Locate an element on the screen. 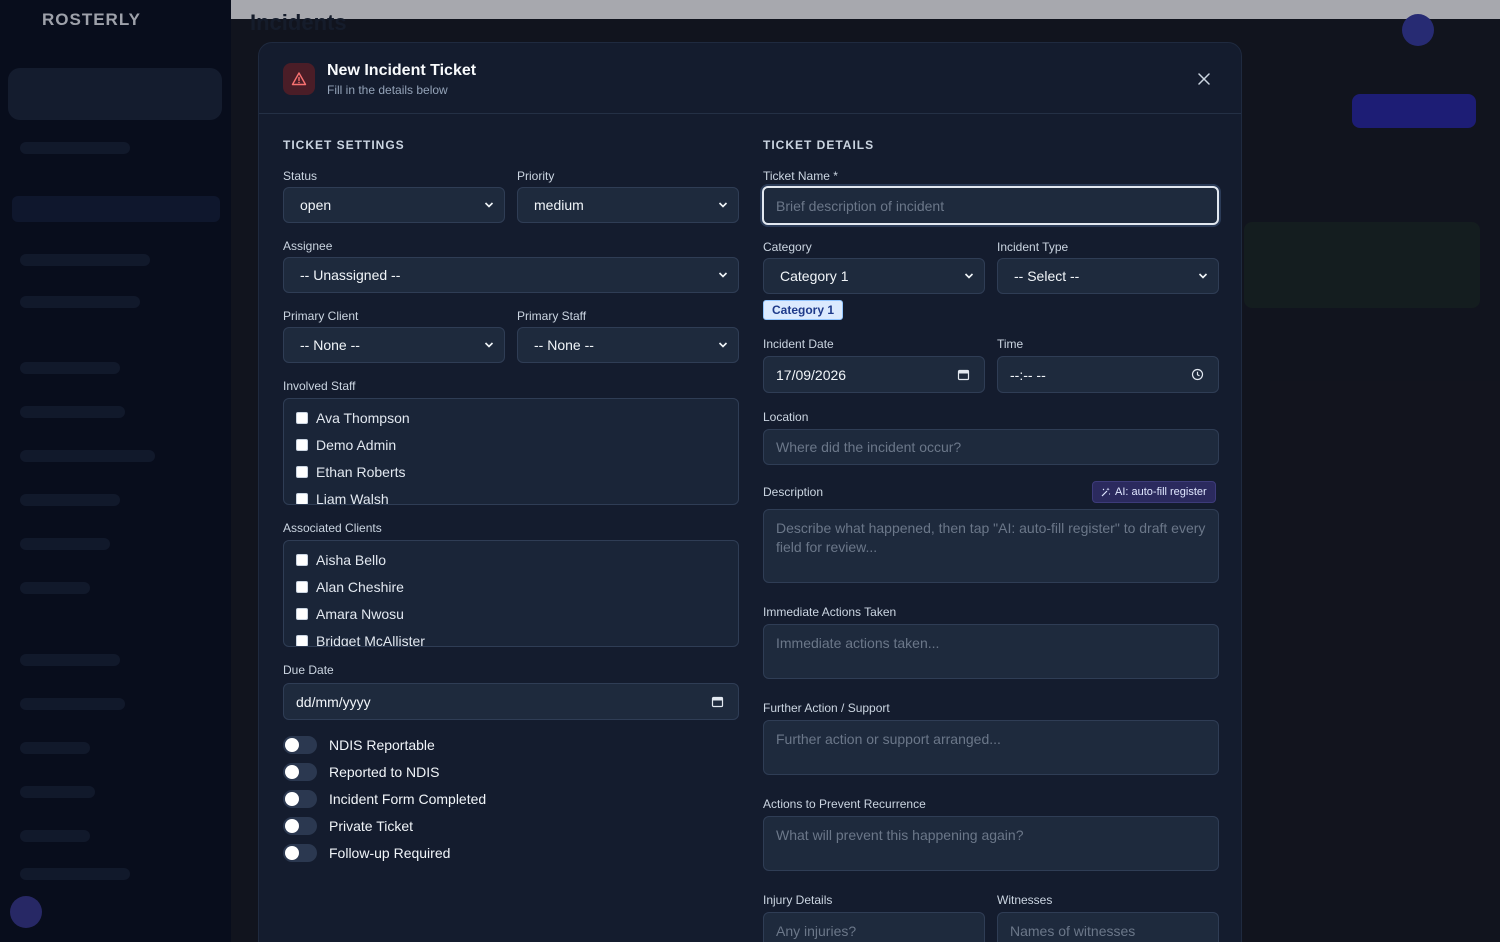 The height and width of the screenshot is (942, 1500). option-label: Demo Admin is located at coordinates (356, 445).